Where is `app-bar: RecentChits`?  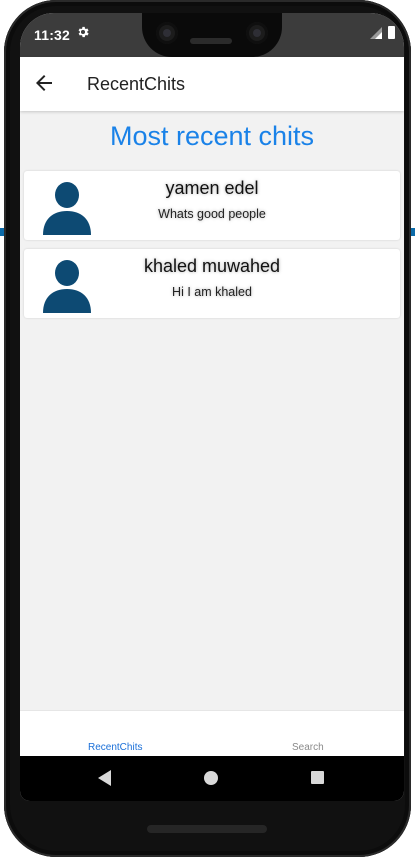
app-bar: RecentChits is located at coordinates (212, 84).